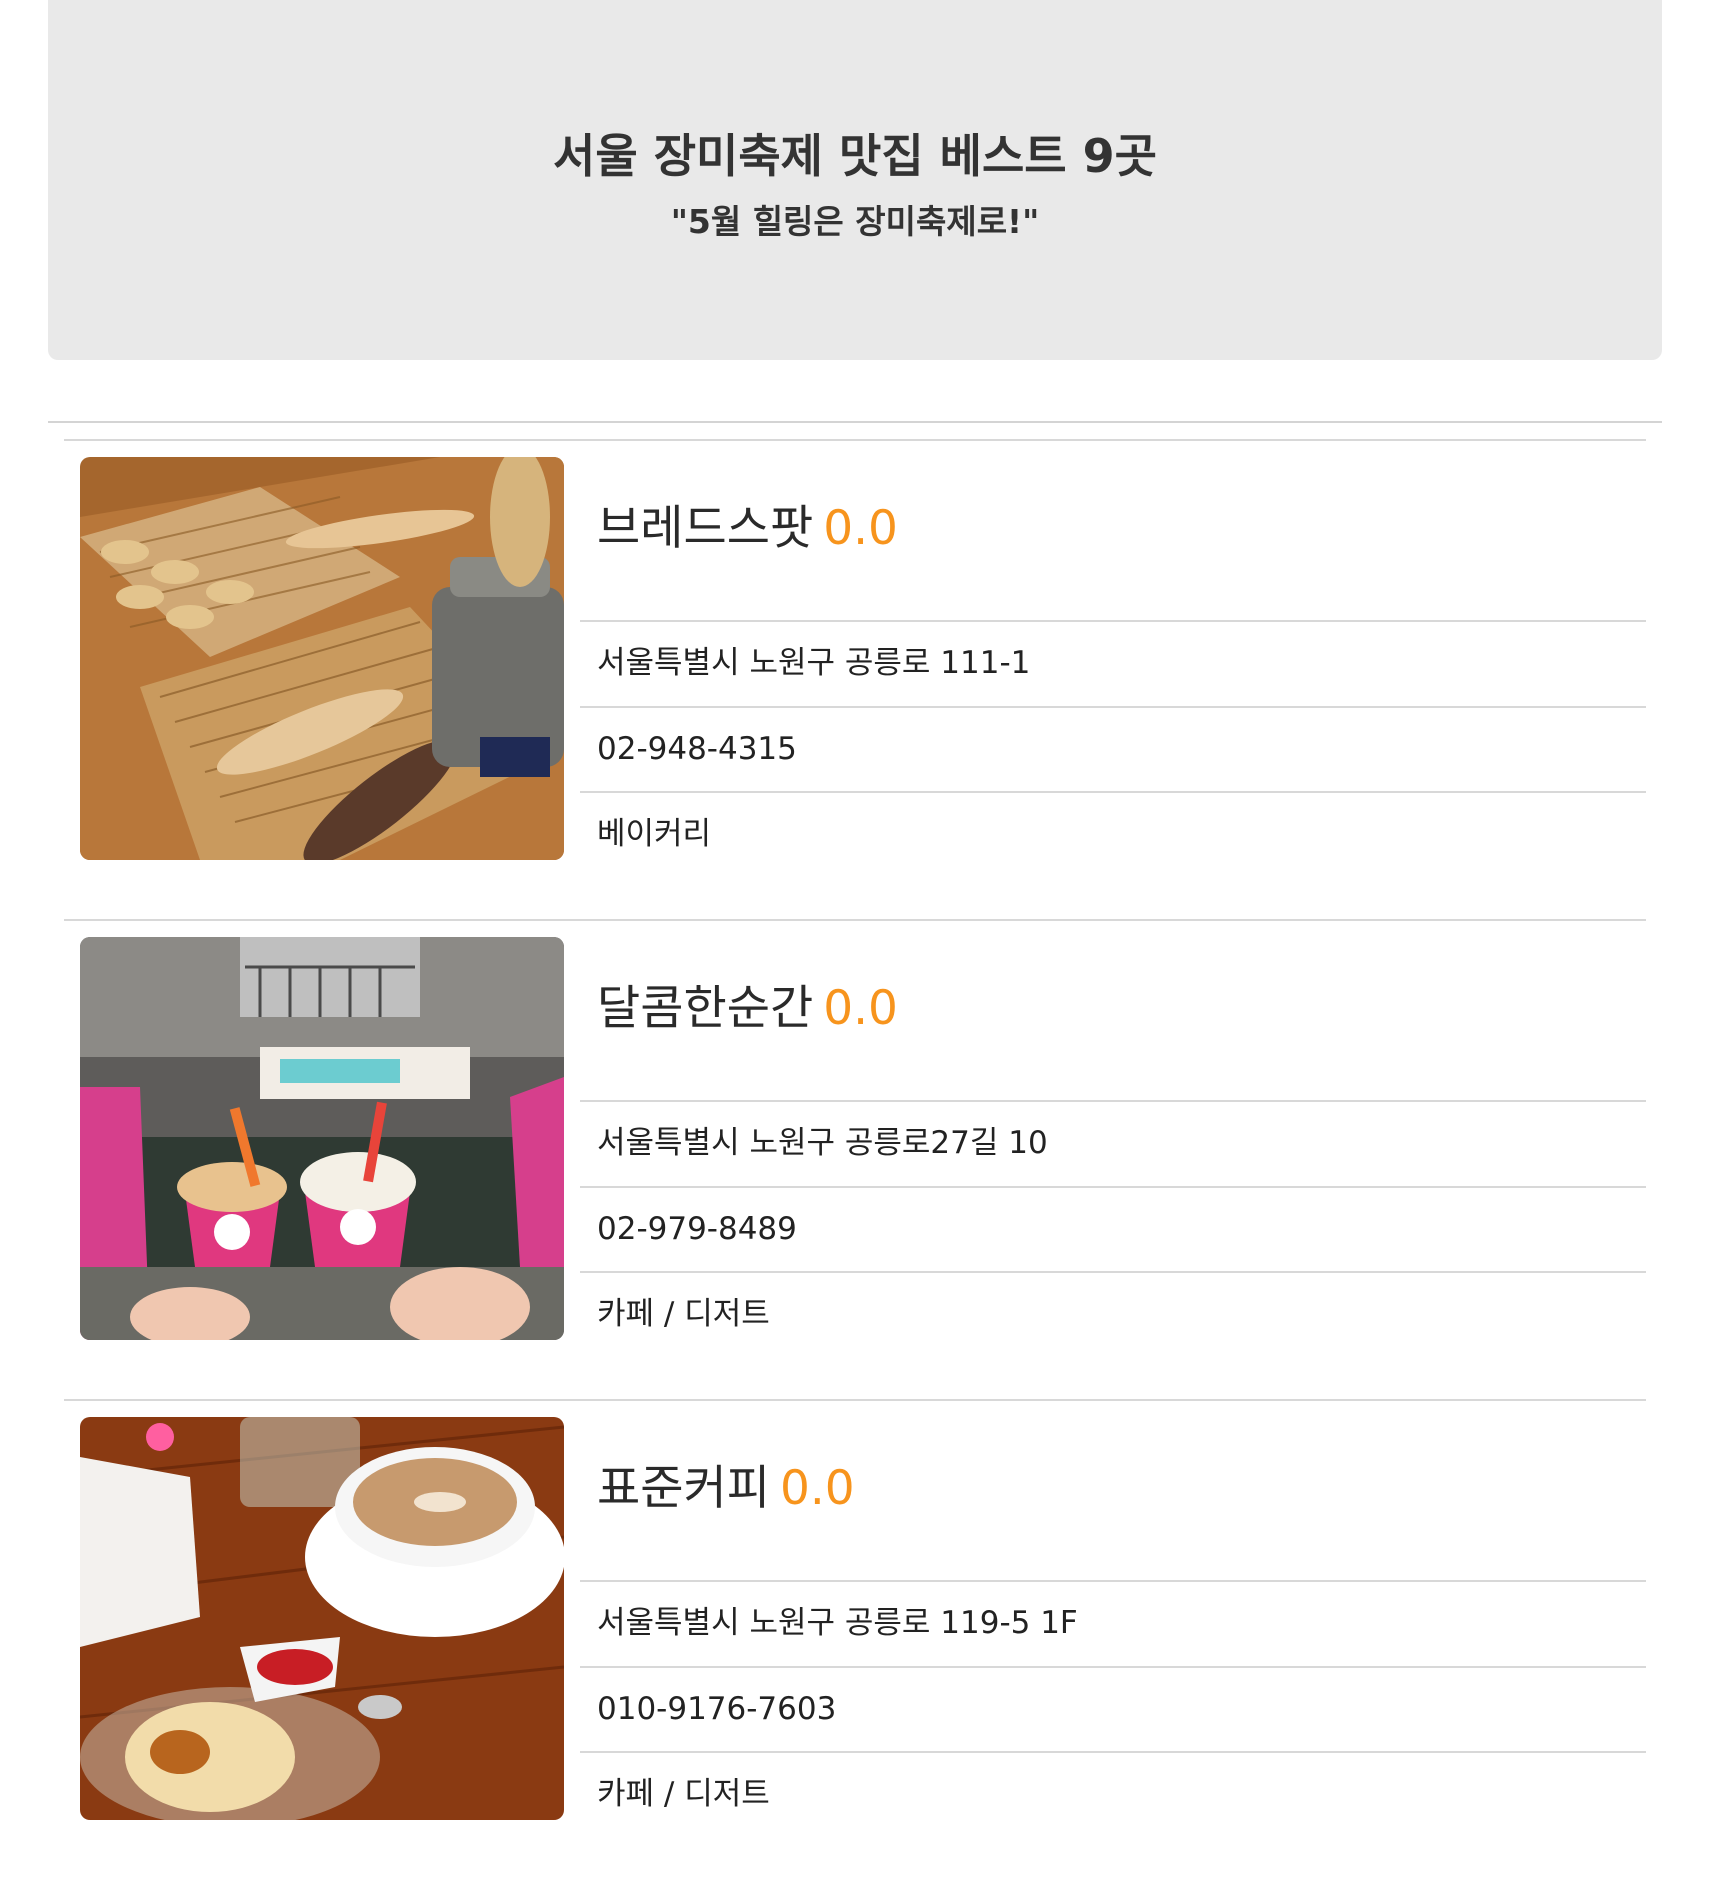 The image size is (1732, 1879). What do you see at coordinates (705, 528) in the screenshot?
I see `restaurant-name: 브레드스팟` at bounding box center [705, 528].